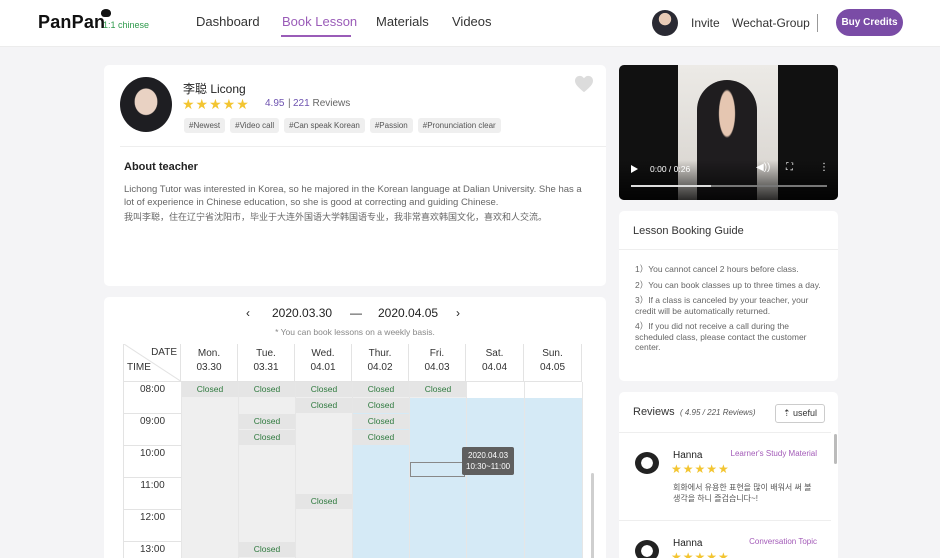 This screenshot has height=558, width=940. I want to click on next-week-button: ›, so click(458, 313).